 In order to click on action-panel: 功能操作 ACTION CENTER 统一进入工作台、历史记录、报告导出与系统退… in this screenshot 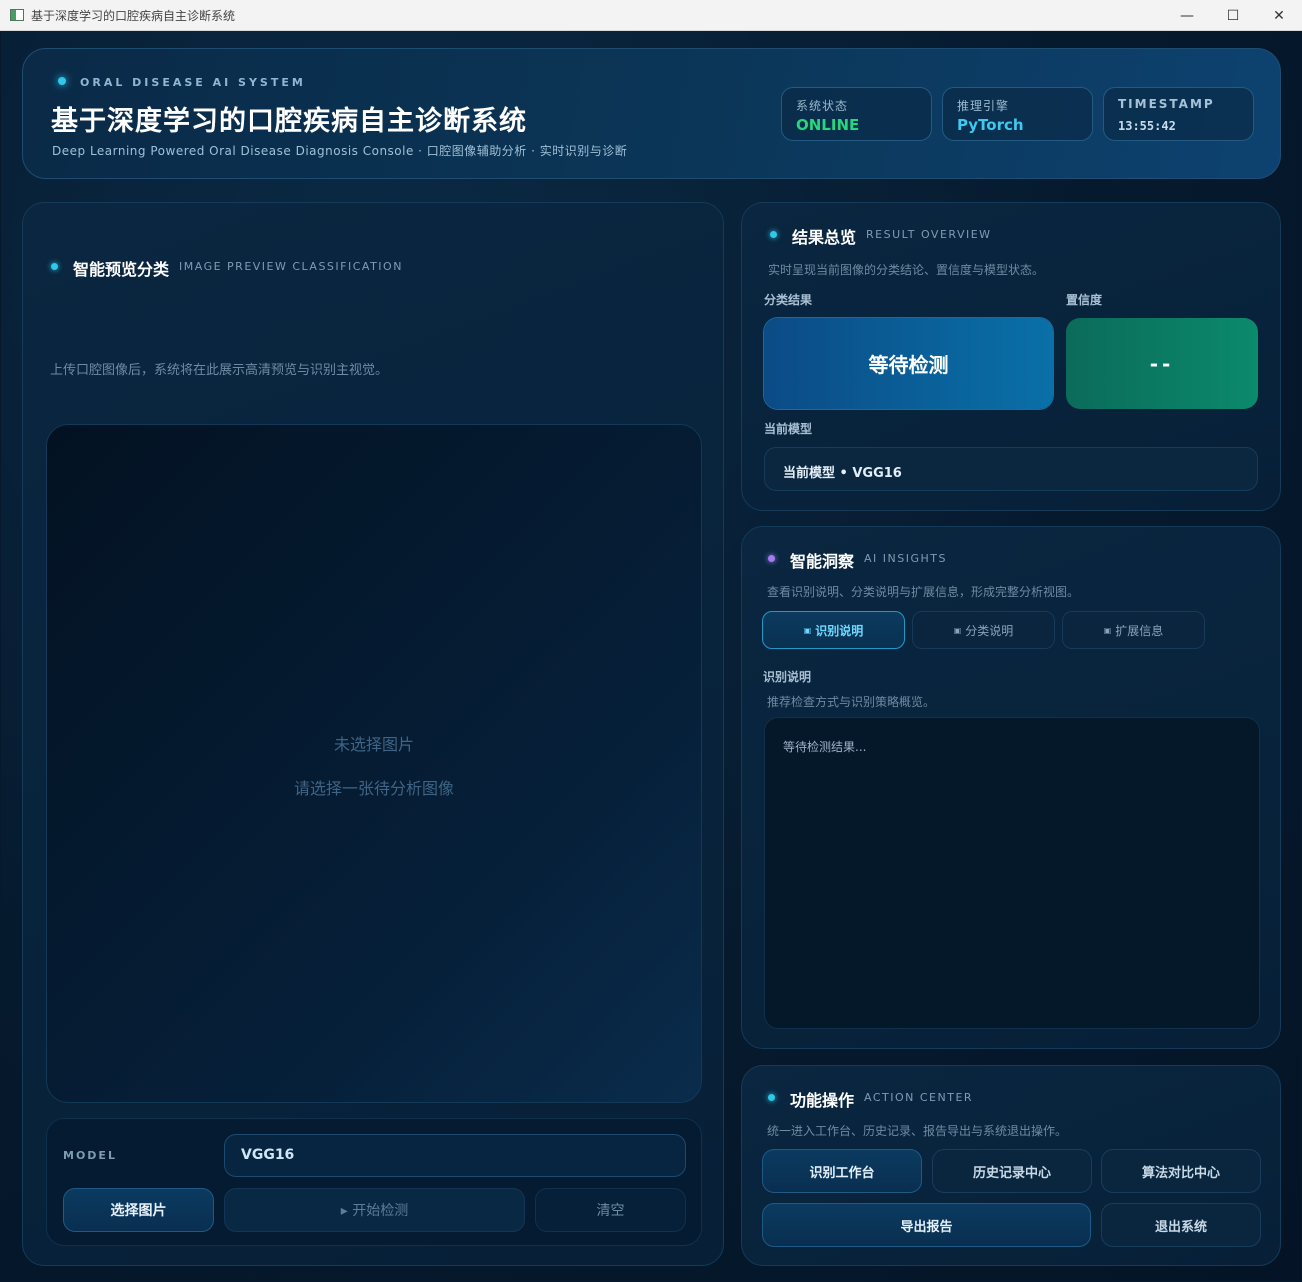, I will do `click(1011, 1165)`.